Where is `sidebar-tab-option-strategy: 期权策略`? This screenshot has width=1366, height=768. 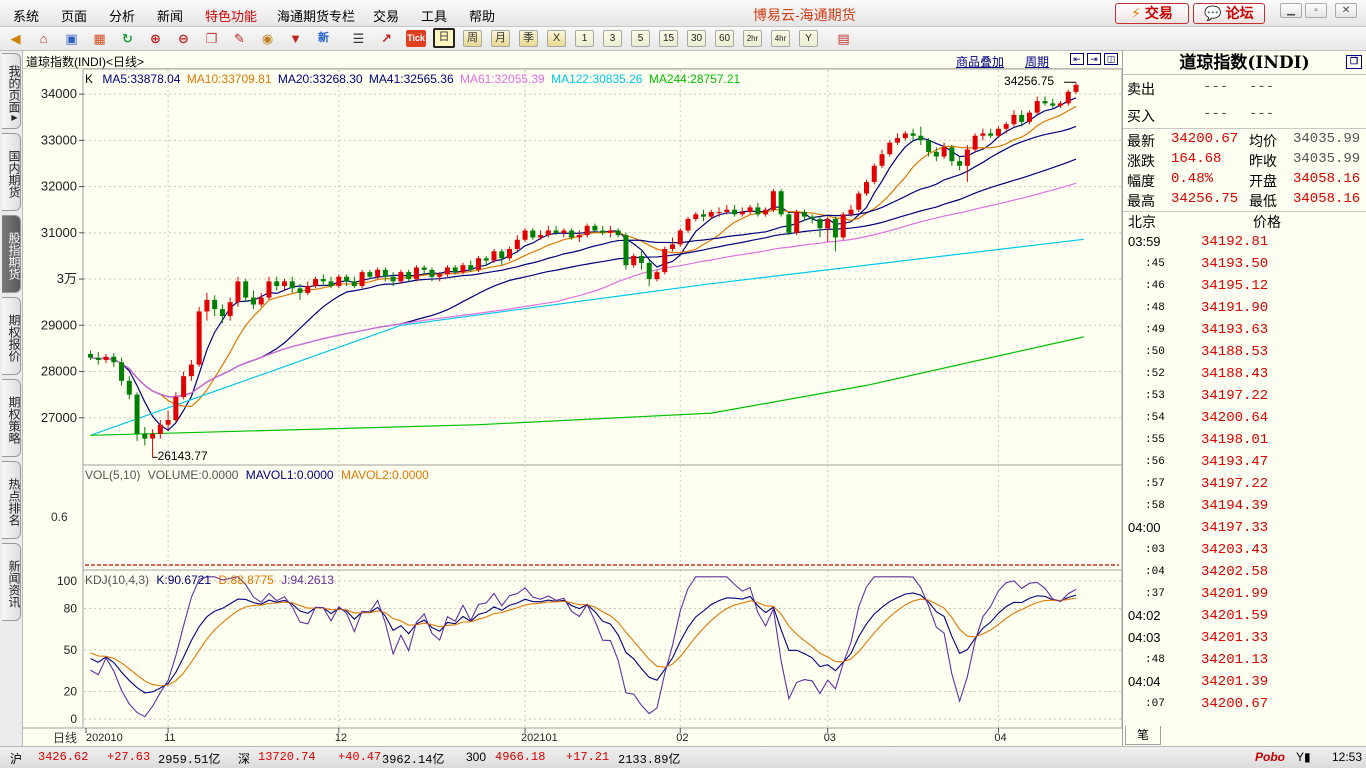 sidebar-tab-option-strategy: 期权策略 is located at coordinates (11, 418).